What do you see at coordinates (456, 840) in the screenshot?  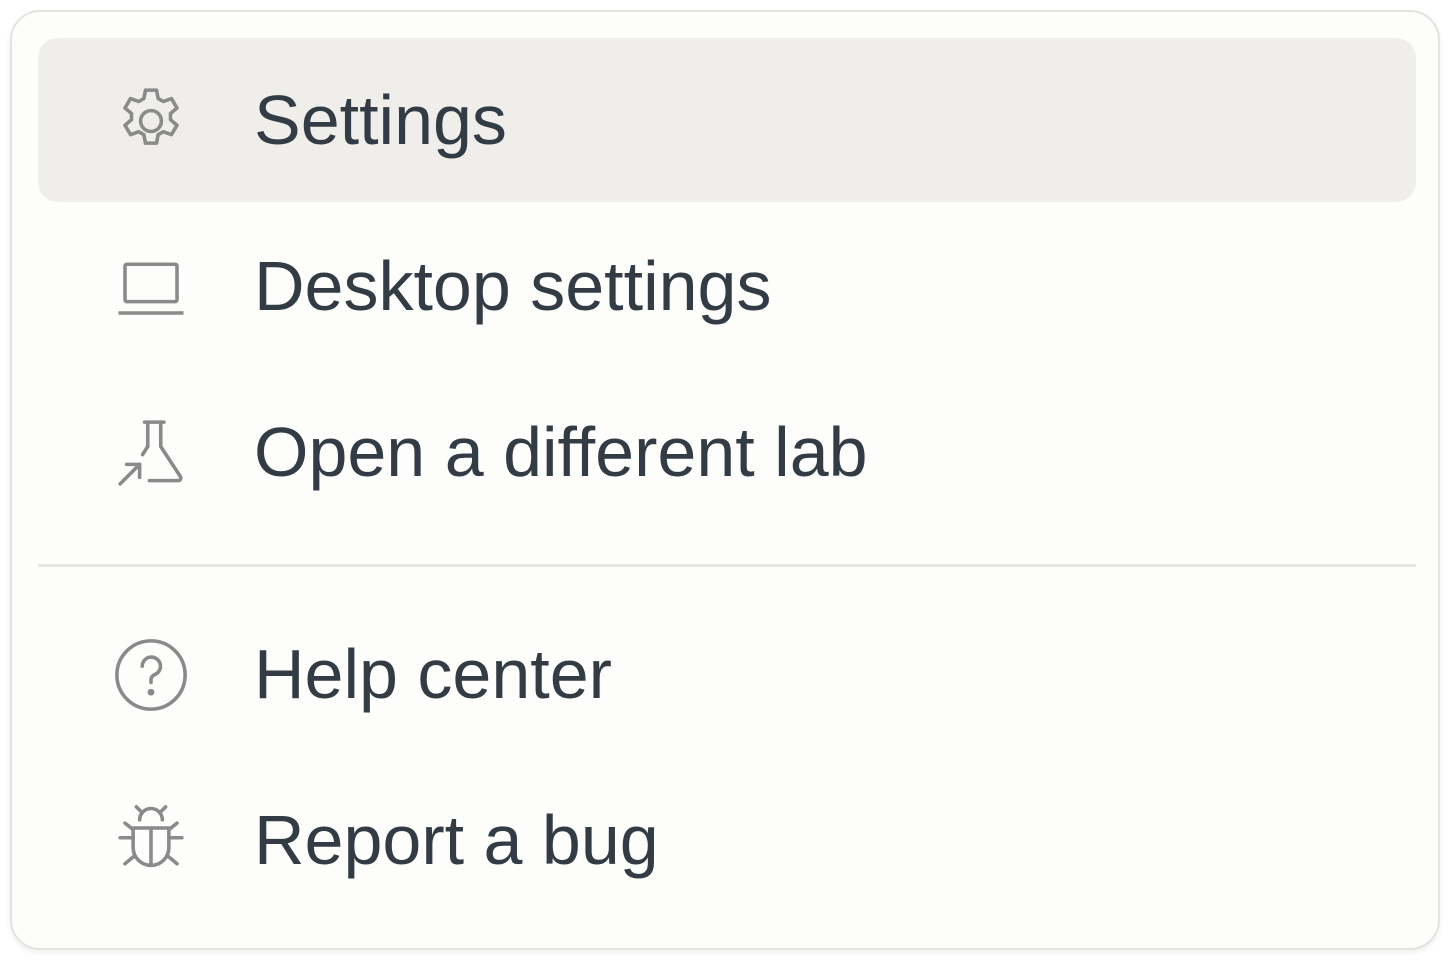 I see `menu-item-label: Report a bug` at bounding box center [456, 840].